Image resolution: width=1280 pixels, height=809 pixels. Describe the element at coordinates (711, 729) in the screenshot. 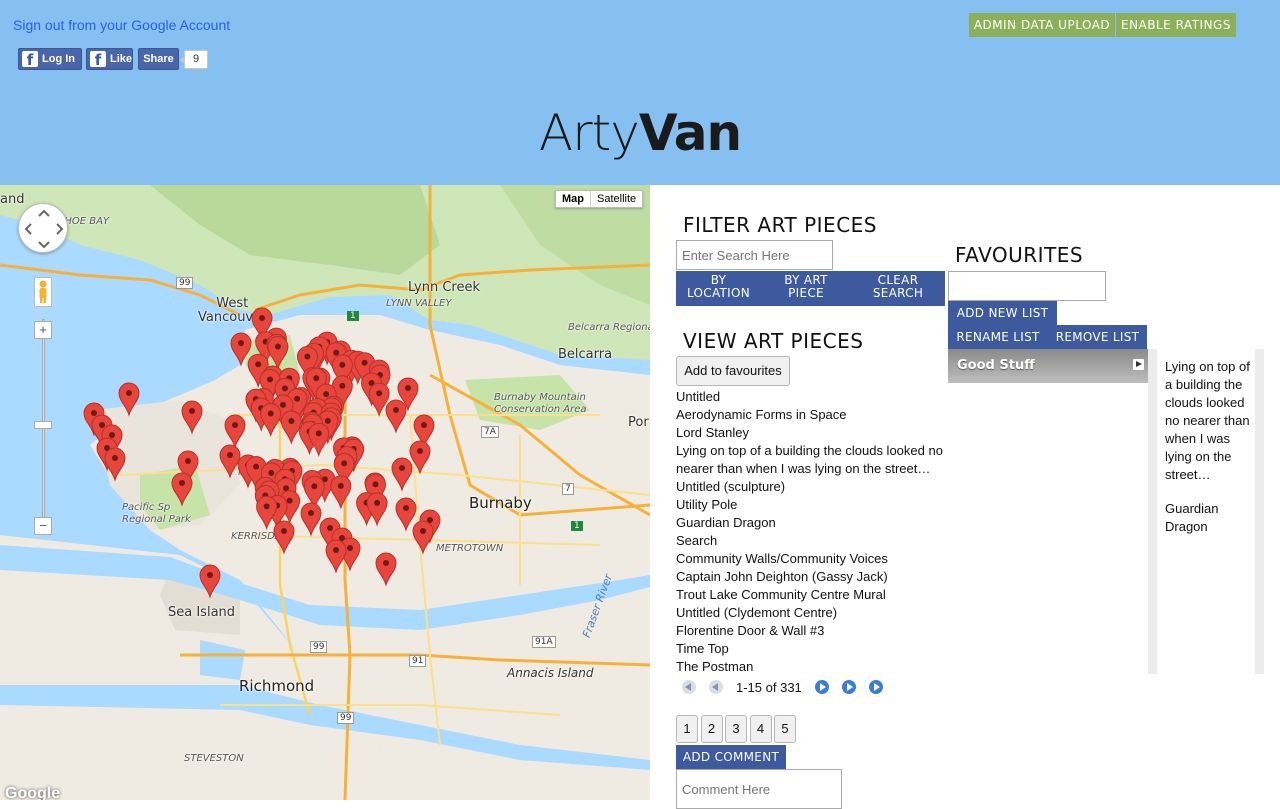

I see `page-button-2: 2` at that location.